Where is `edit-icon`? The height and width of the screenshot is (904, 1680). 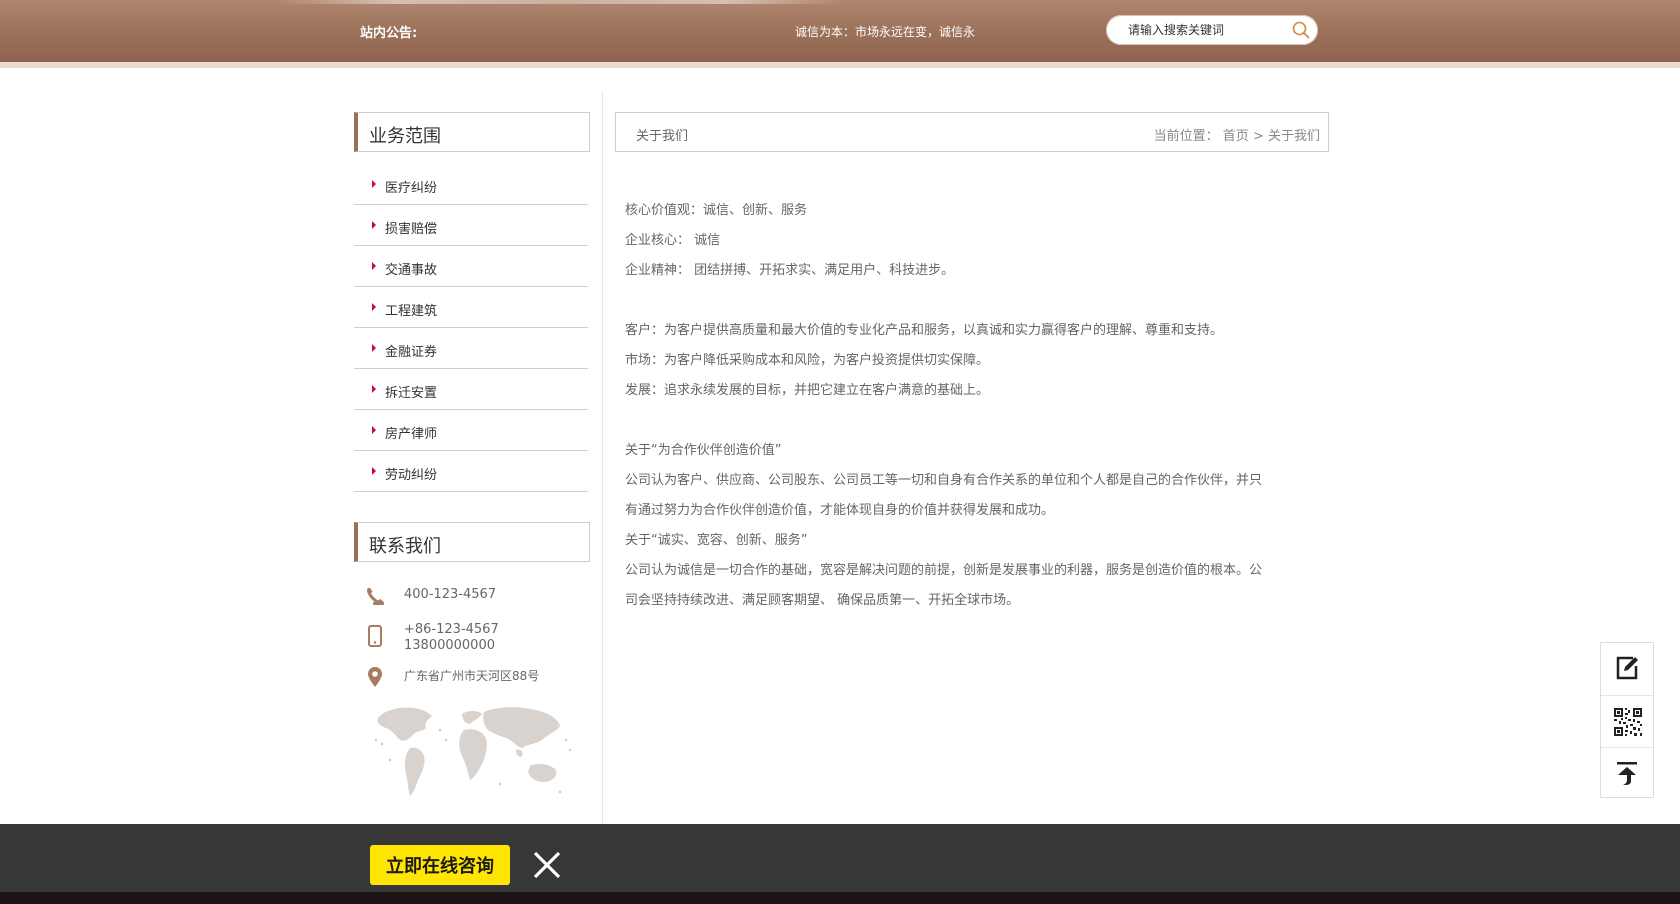 edit-icon is located at coordinates (1627, 668).